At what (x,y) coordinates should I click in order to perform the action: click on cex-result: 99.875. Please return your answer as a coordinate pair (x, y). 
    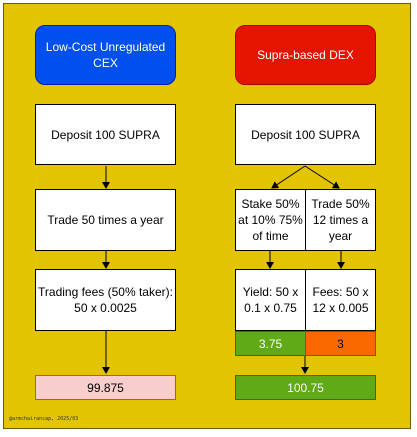
    Looking at the image, I should click on (105, 387).